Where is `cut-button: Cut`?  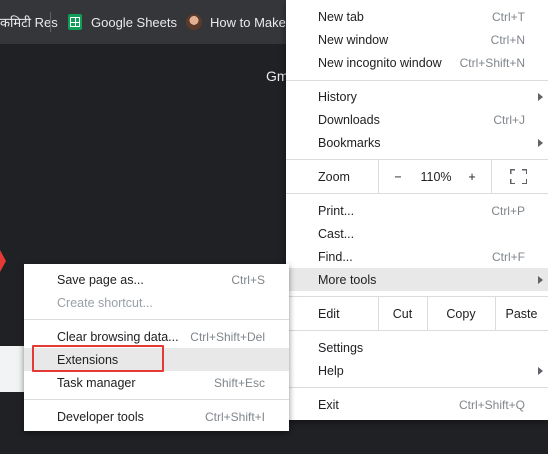
cut-button: Cut is located at coordinates (402, 313).